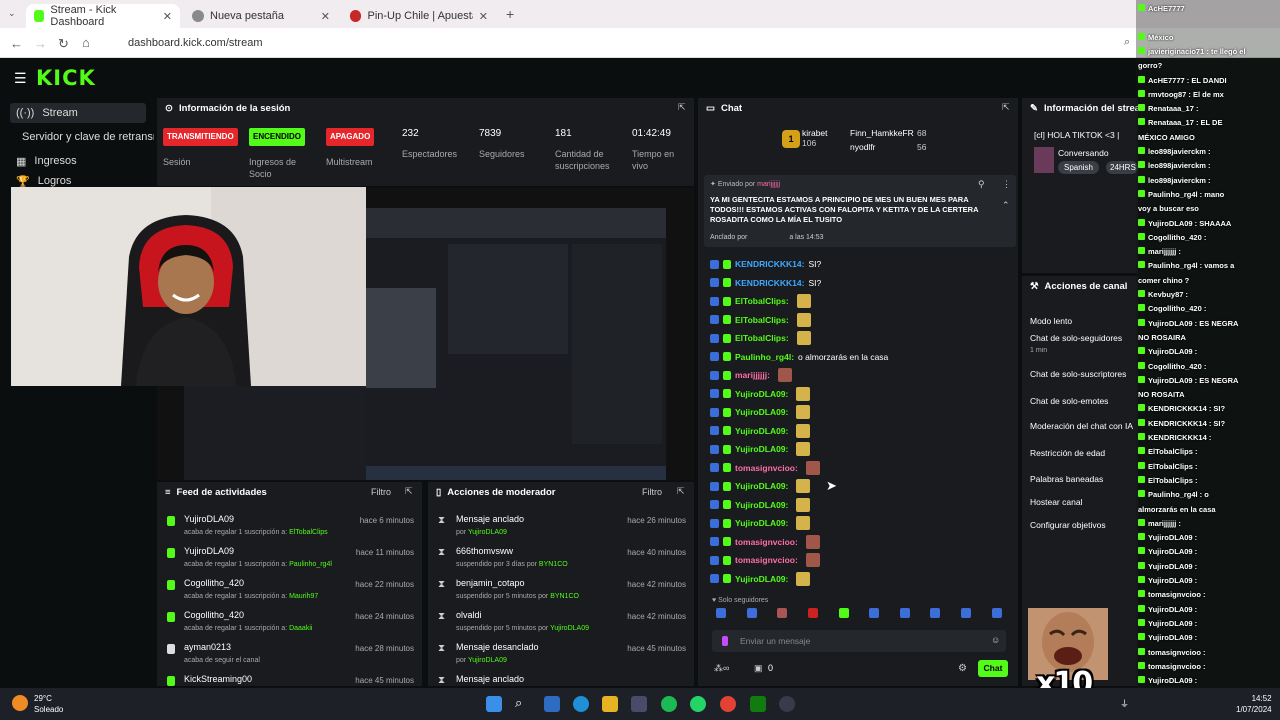 This screenshot has width=1280, height=720. What do you see at coordinates (787, 704) in the screenshot?
I see `obs-icon` at bounding box center [787, 704].